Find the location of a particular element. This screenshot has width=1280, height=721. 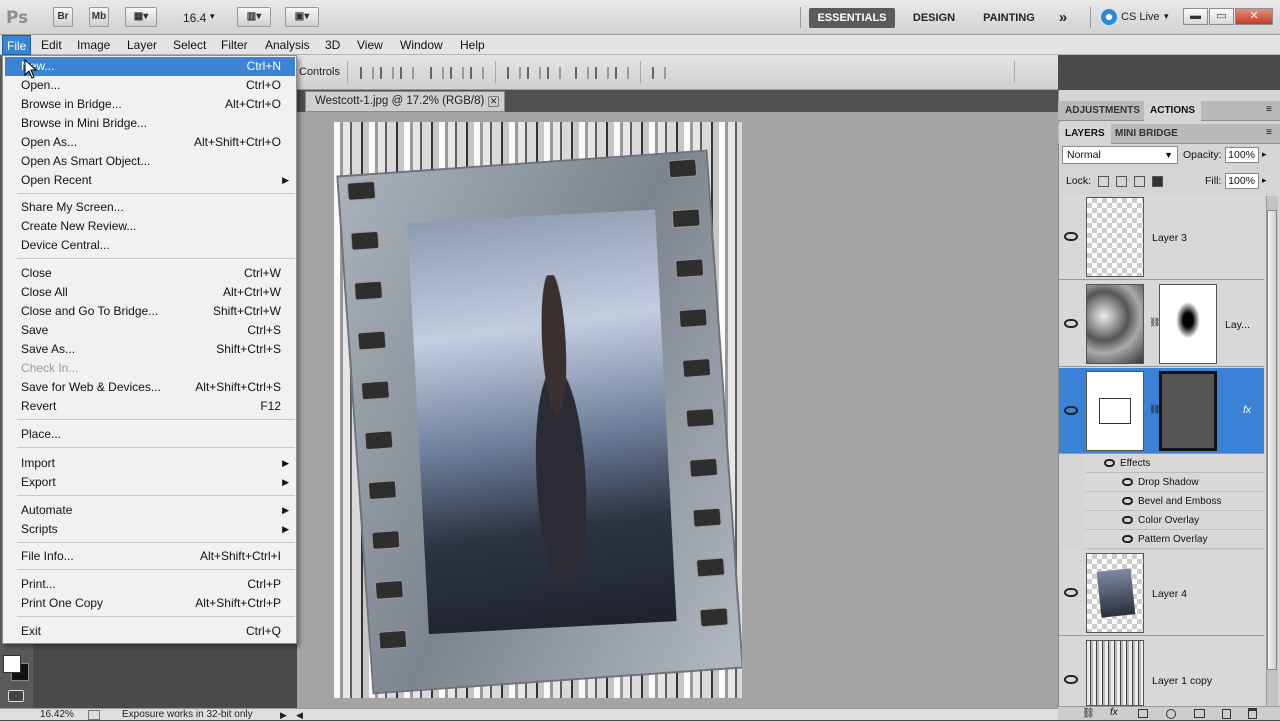

workspace-design: DESIGN is located at coordinates (934, 18).